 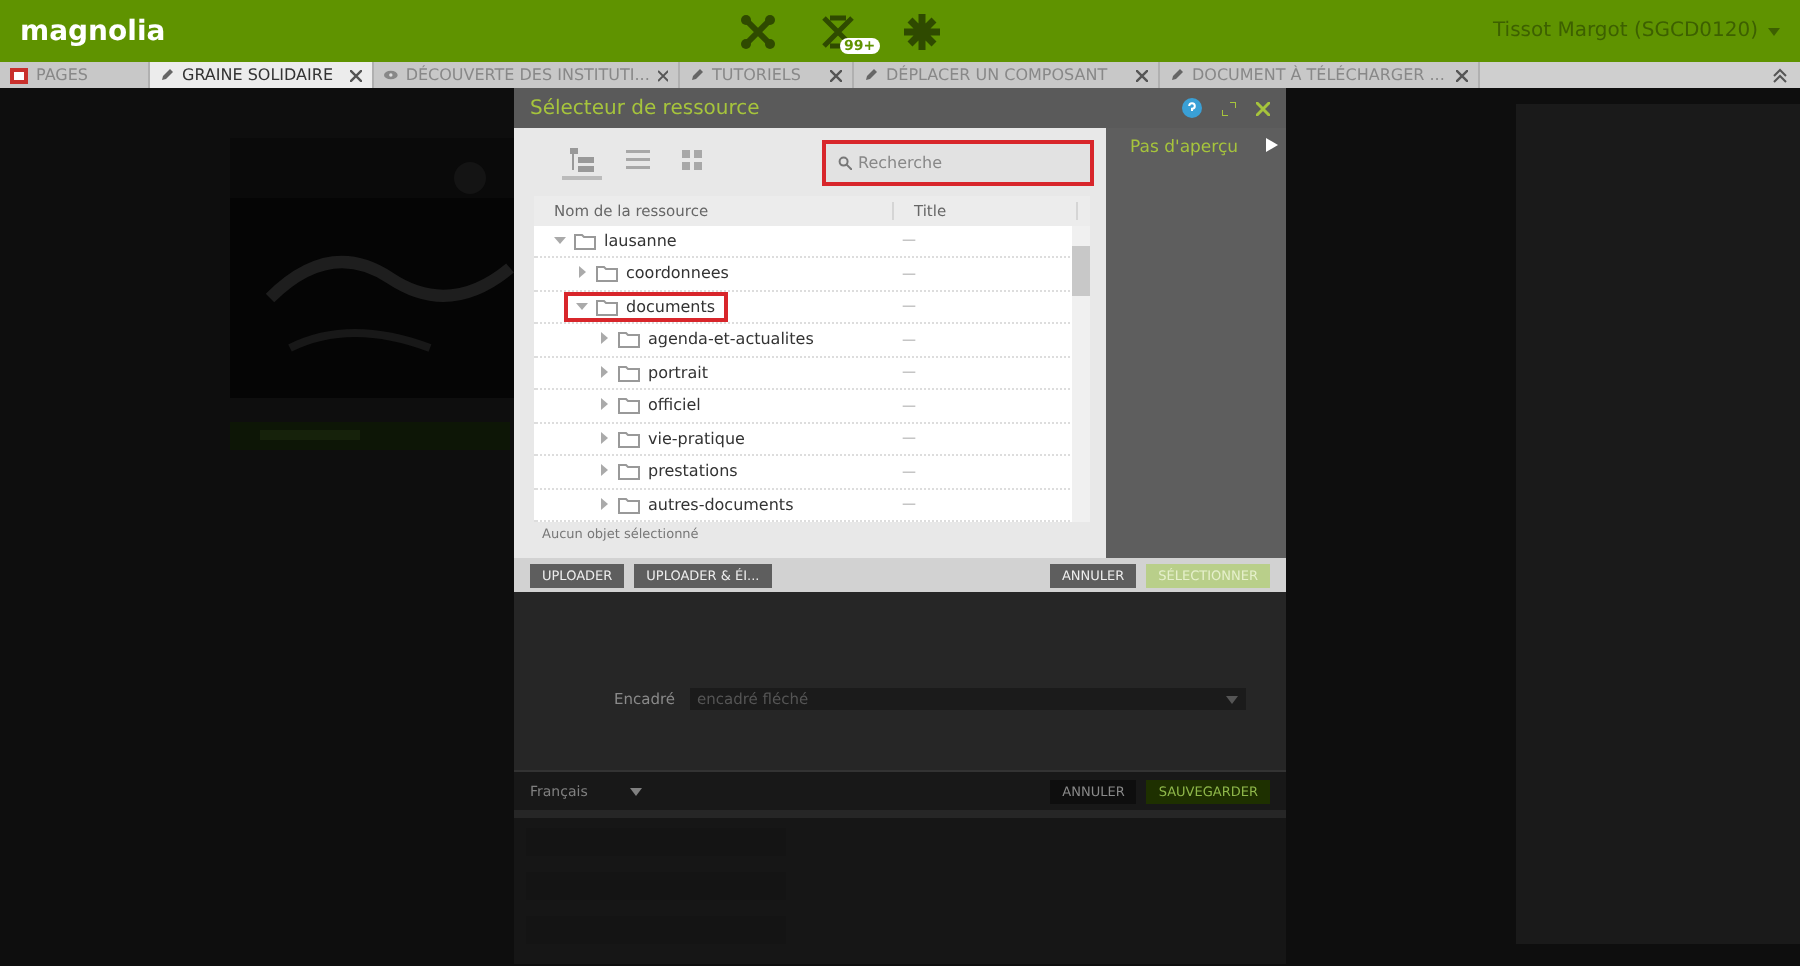 I want to click on tree-view-icon, so click(x=582, y=160).